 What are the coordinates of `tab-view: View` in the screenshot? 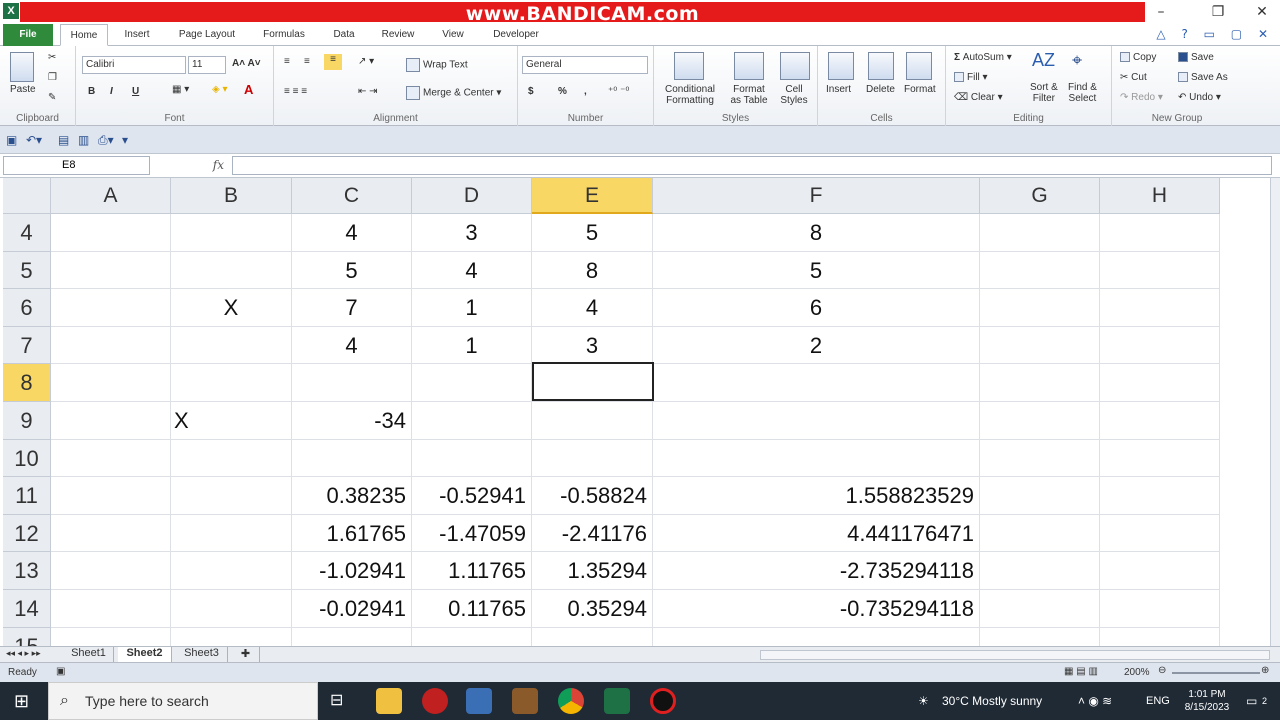 It's located at (453, 35).